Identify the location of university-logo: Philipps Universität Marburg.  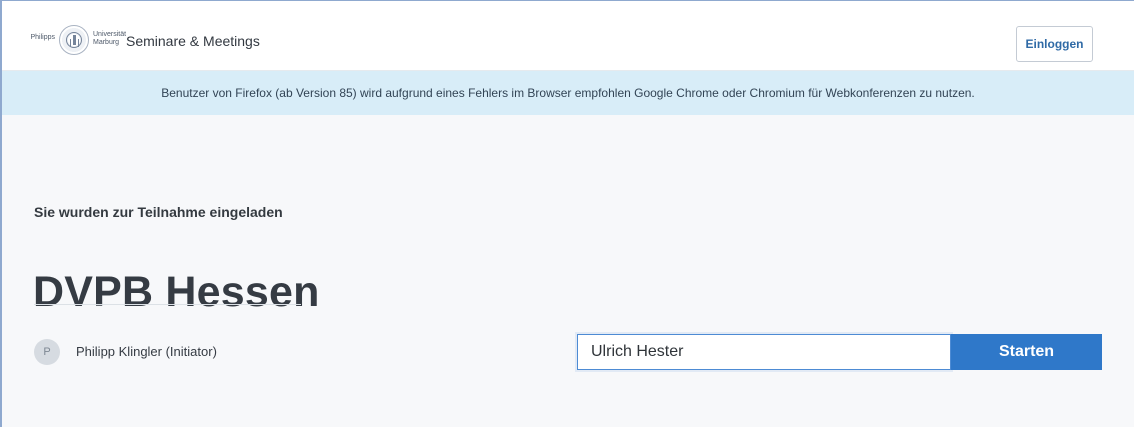
(78, 40).